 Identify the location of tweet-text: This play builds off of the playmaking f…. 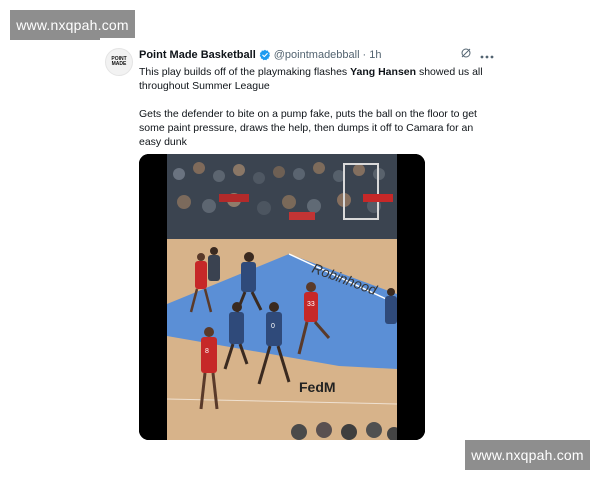
(316, 107).